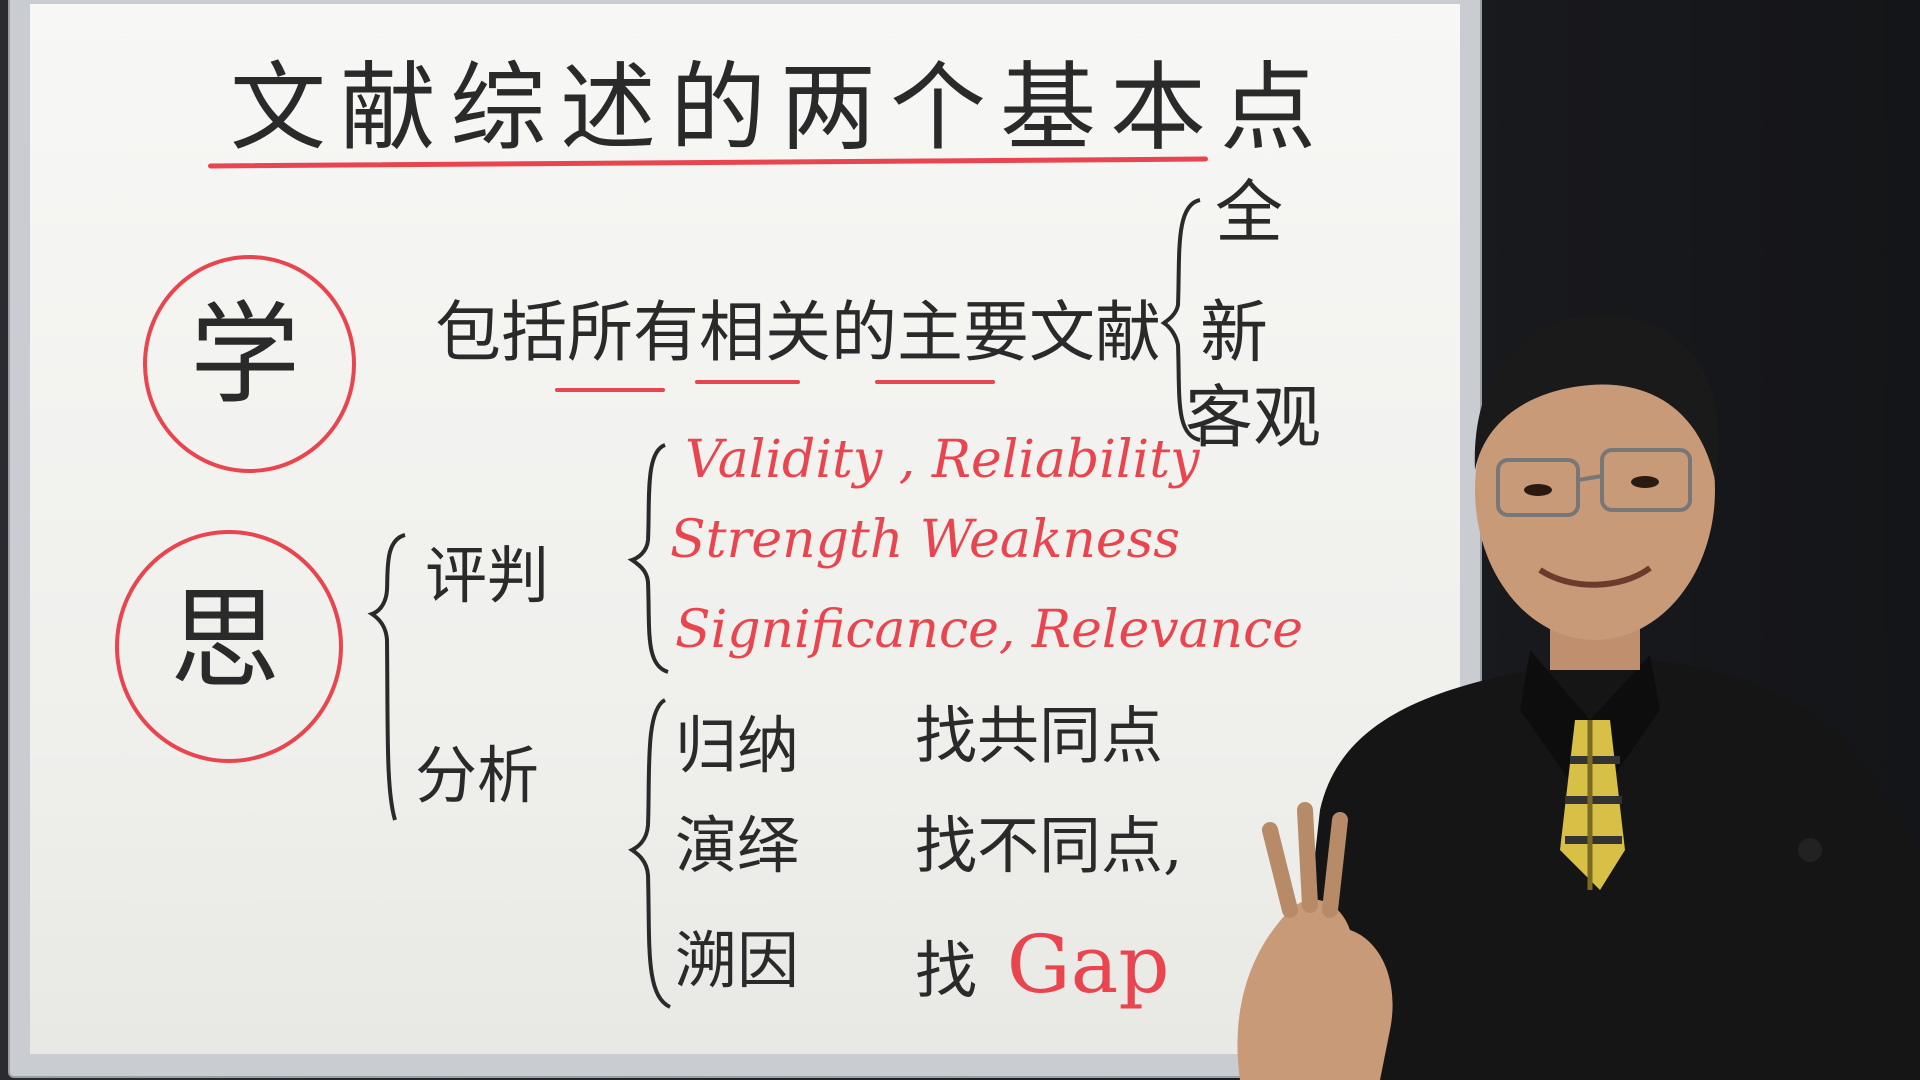 This screenshot has height=1080, width=1920. I want to click on si-char: 思, so click(225, 640).